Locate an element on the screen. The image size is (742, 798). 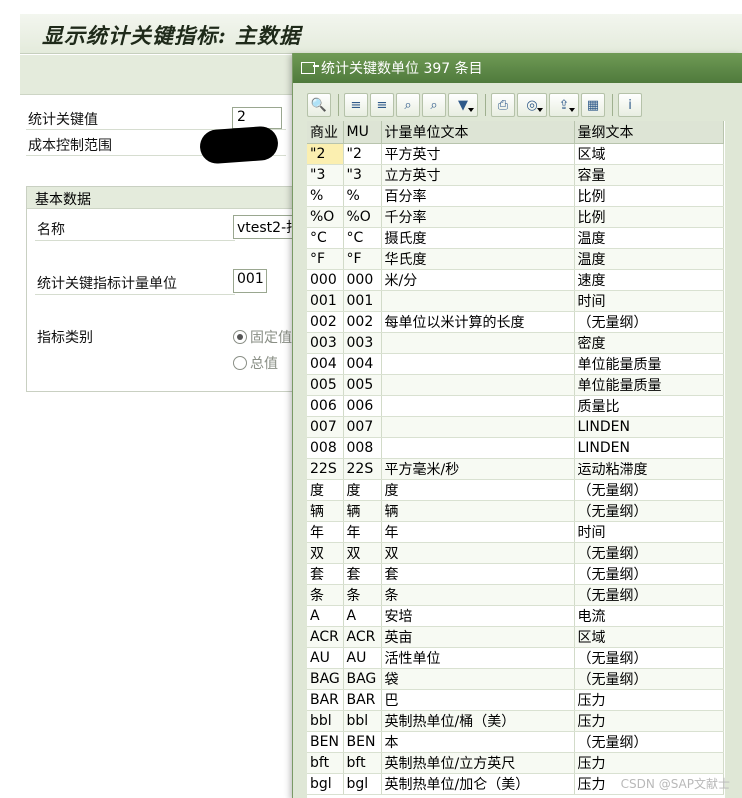
table-row: °C °C 摄氏度 温度 is located at coordinates (515, 238).